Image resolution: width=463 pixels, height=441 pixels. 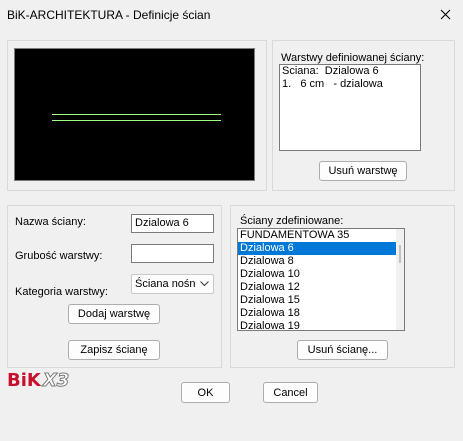 What do you see at coordinates (321, 300) in the screenshot?
I see `wall-list-item: Dzialowa 15` at bounding box center [321, 300].